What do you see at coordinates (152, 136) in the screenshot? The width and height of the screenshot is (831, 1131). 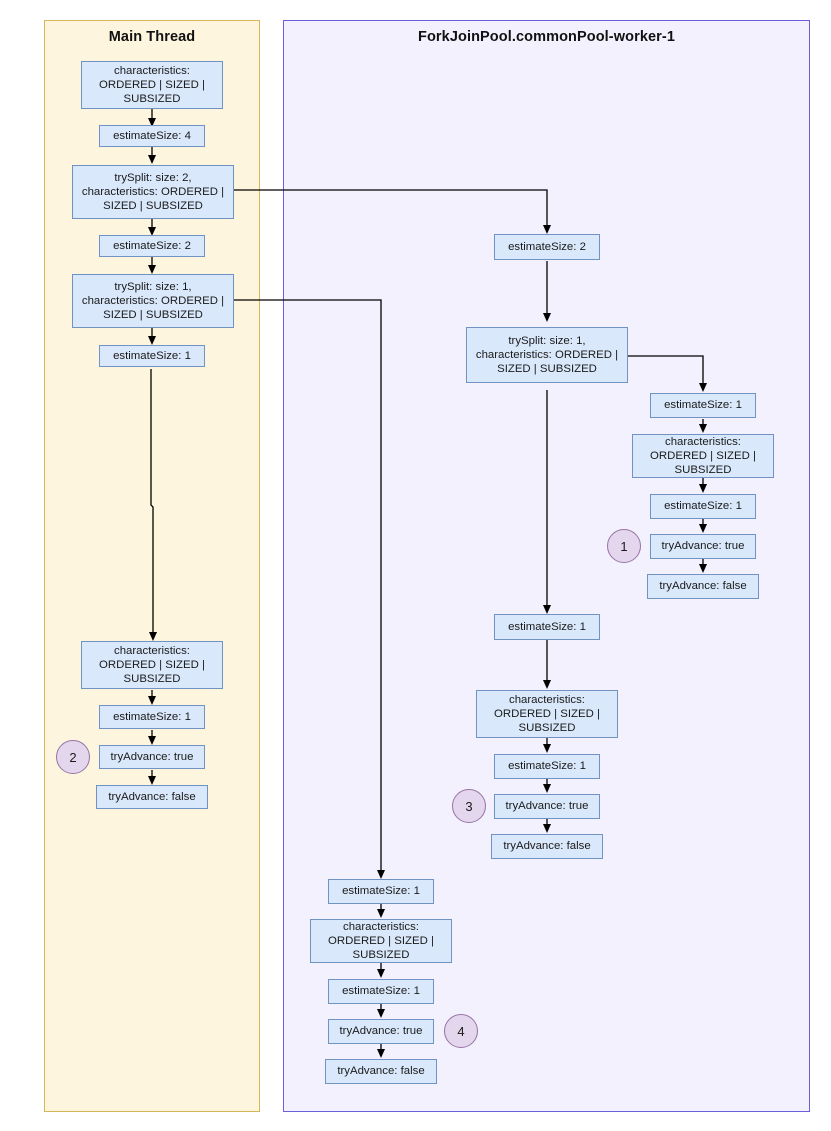 I see `node-estimate-size: estimateSize: 4` at bounding box center [152, 136].